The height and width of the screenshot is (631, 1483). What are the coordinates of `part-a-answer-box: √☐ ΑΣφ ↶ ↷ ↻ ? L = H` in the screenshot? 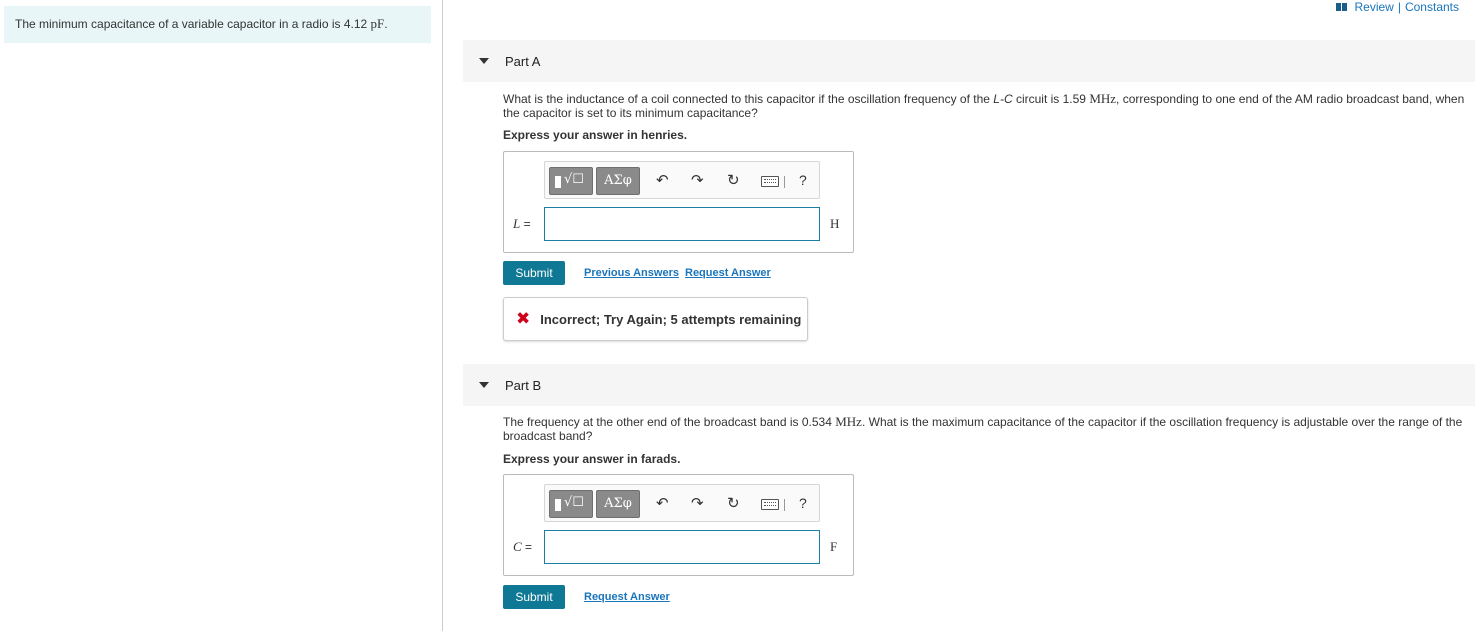 It's located at (678, 202).